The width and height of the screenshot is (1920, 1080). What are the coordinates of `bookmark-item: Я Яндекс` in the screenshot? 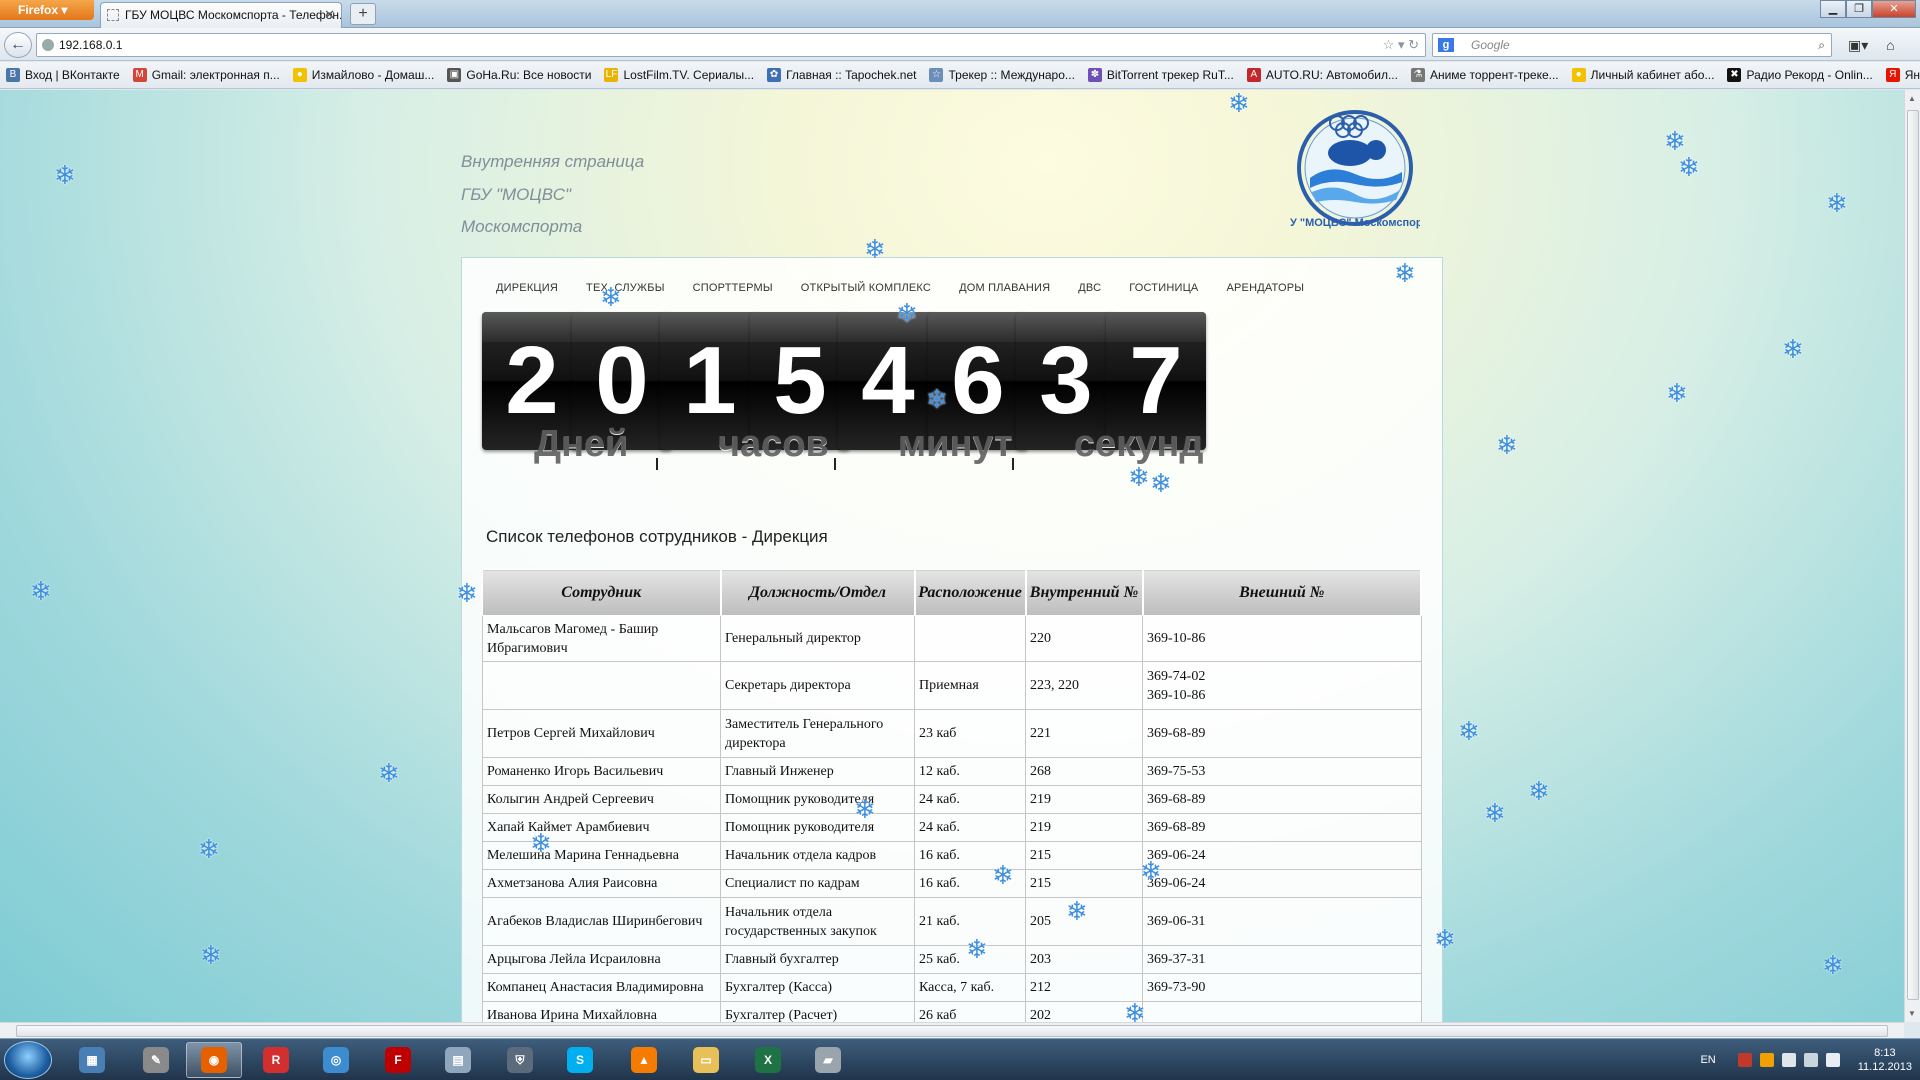 It's located at (1902, 75).